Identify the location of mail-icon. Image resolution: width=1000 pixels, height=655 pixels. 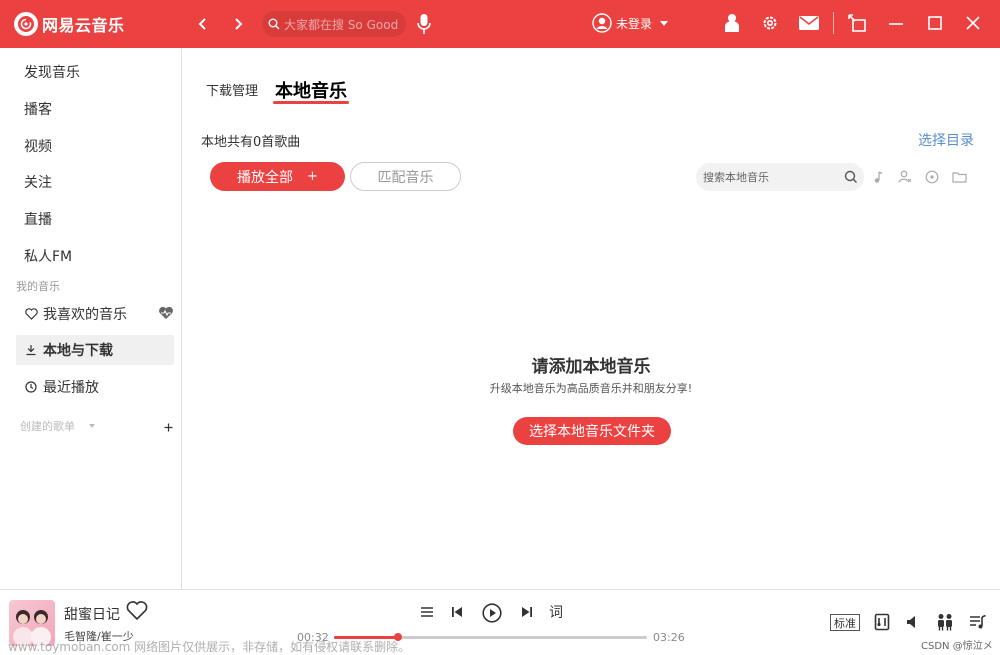
(809, 23).